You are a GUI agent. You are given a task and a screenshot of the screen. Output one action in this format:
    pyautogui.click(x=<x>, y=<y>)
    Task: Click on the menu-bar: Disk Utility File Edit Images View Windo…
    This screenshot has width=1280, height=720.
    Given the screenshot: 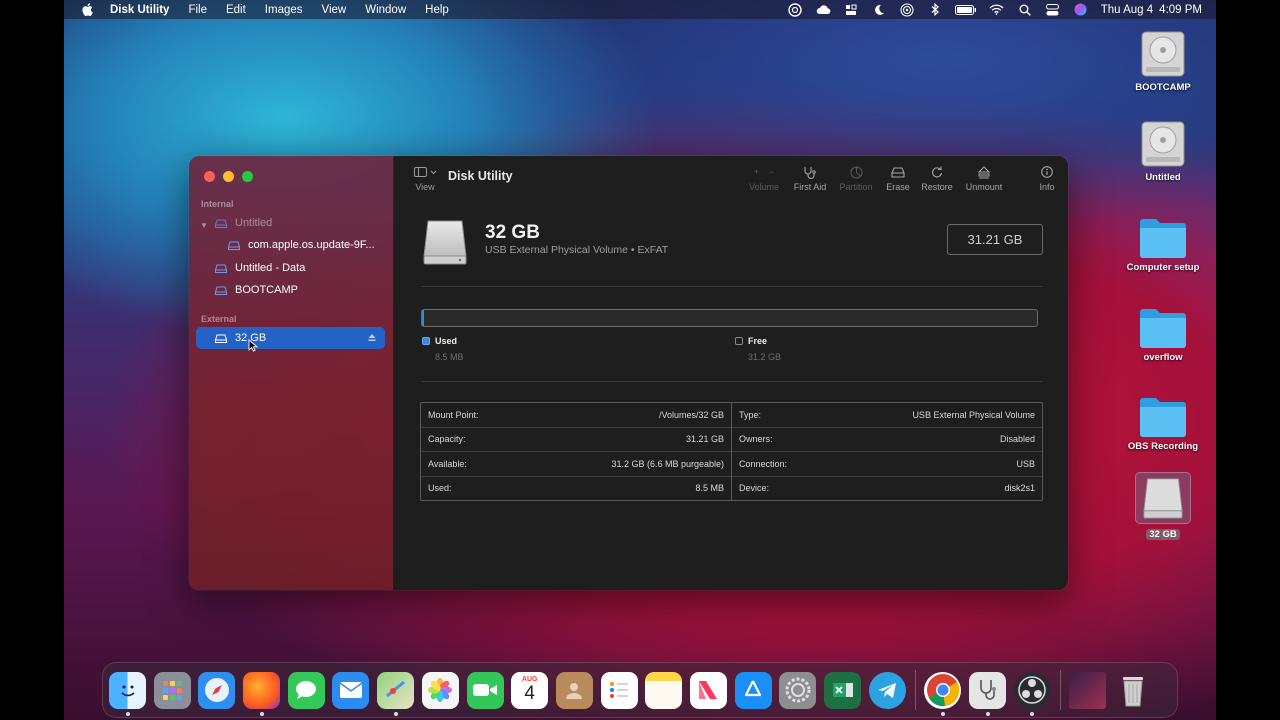 What is the action you would take?
    pyautogui.click(x=640, y=9)
    